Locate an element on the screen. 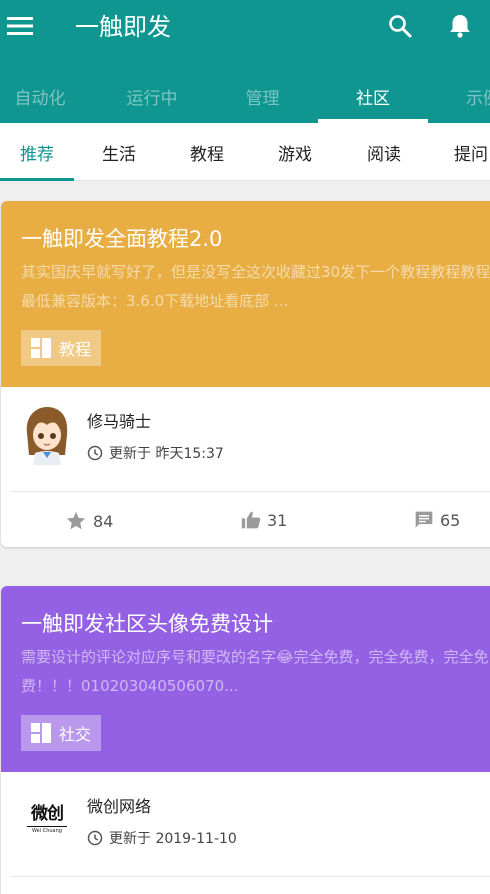  author-name: 修马骑士 is located at coordinates (119, 421).